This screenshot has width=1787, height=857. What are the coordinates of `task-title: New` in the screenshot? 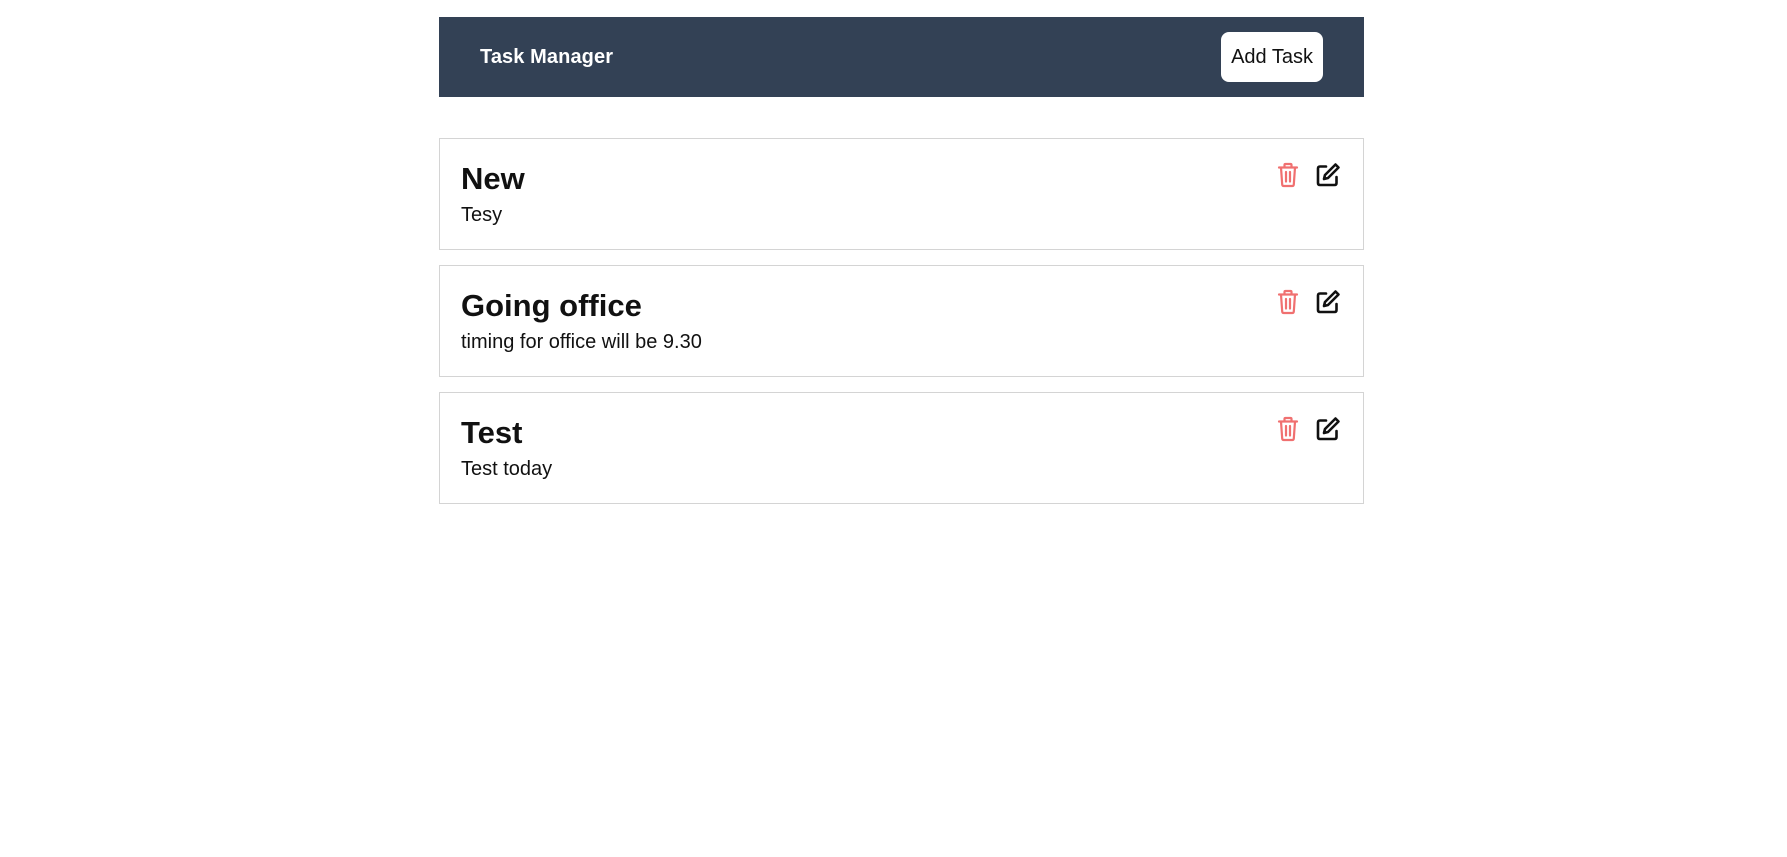 It's located at (493, 178).